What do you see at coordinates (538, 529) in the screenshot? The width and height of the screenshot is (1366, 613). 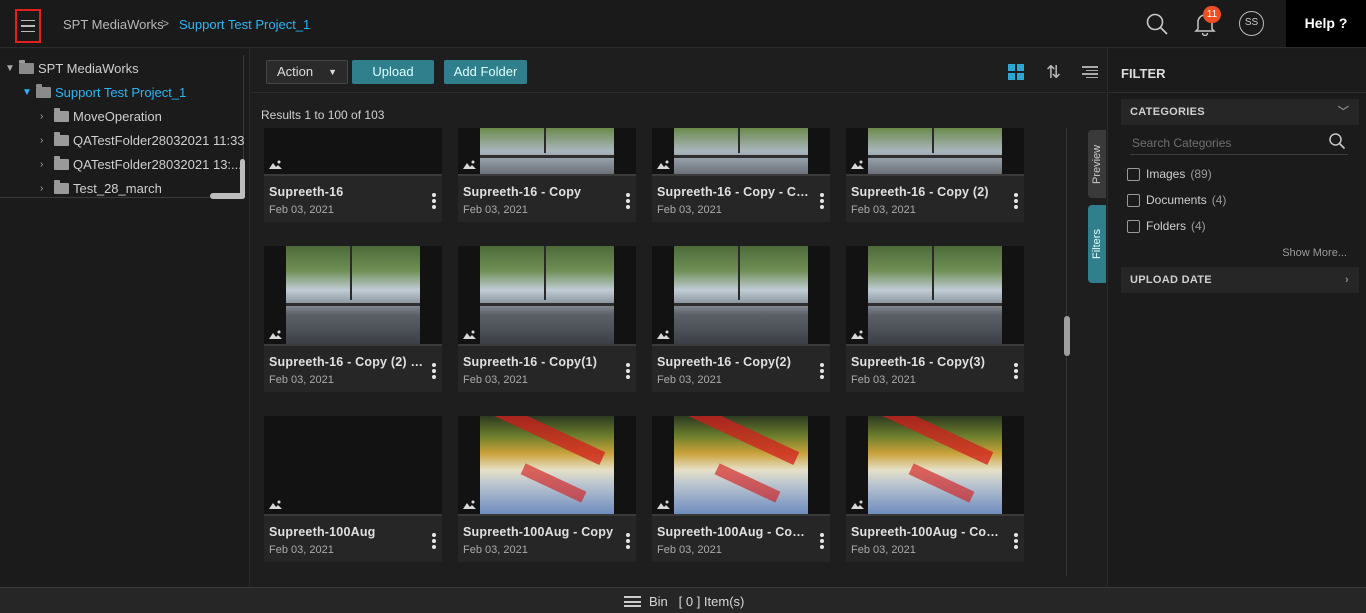 I see `asset-title: Supreeth-100Aug - Copy` at bounding box center [538, 529].